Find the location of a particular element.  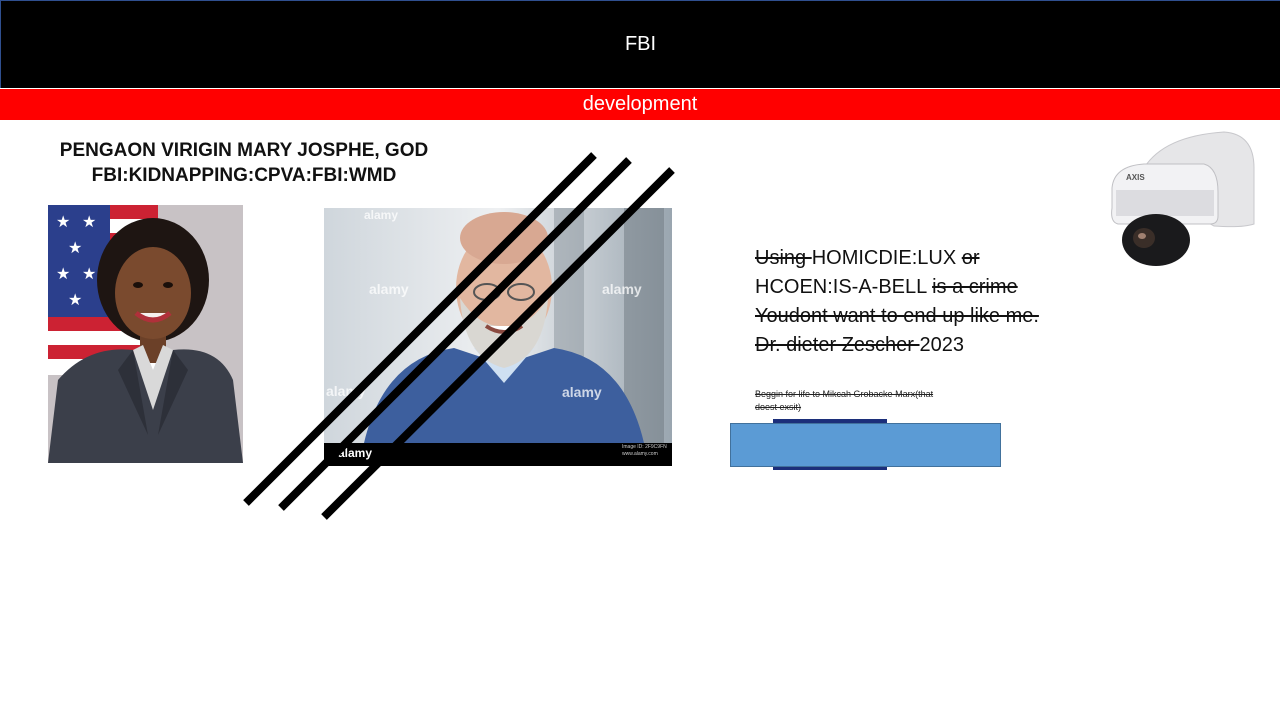

security-camera-image: AXIS is located at coordinates (1182, 198).